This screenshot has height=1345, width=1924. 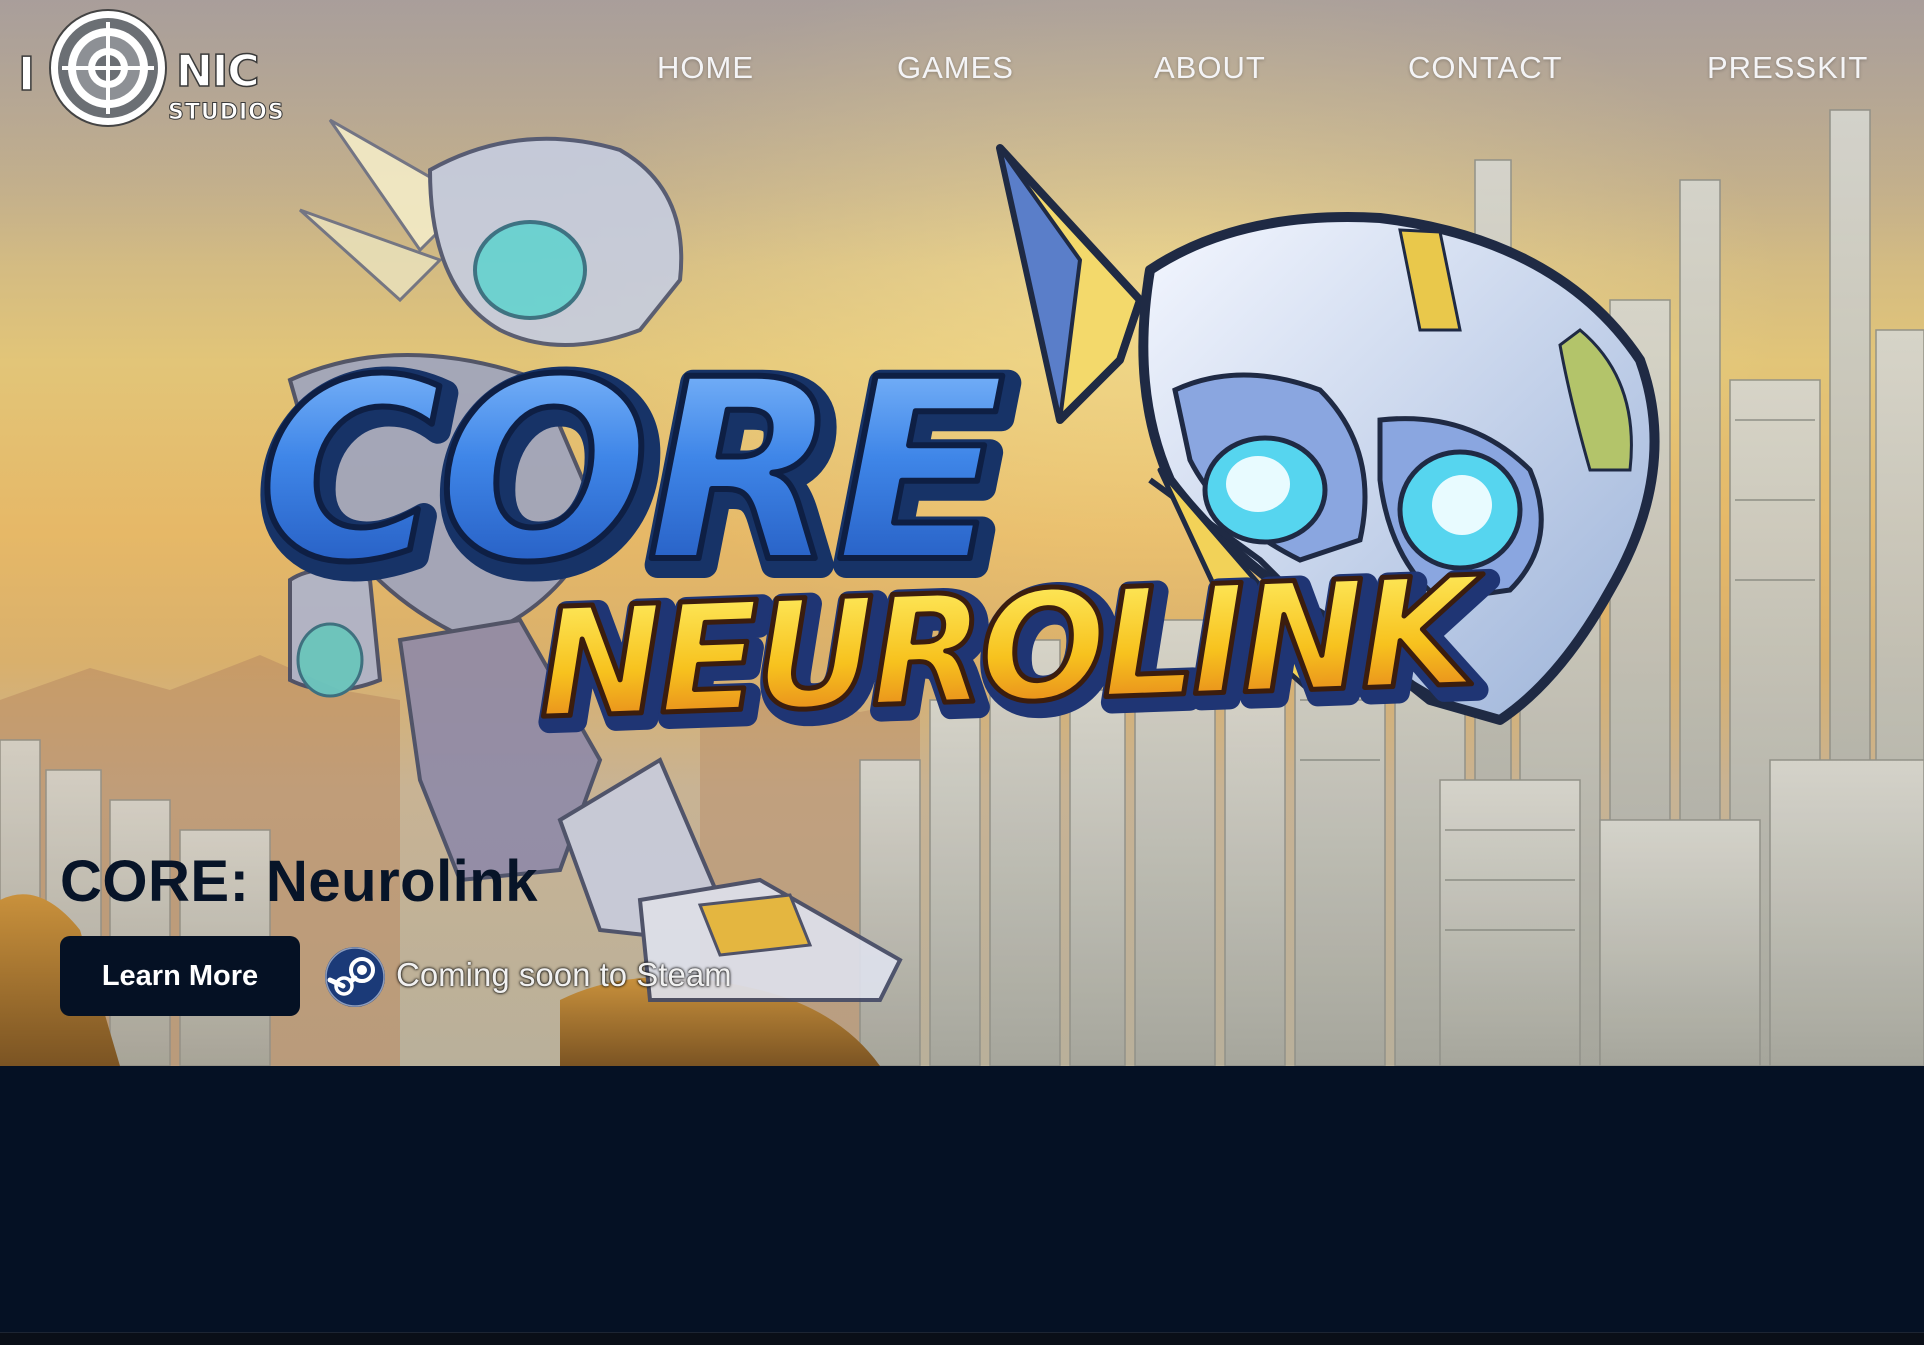 What do you see at coordinates (180, 976) in the screenshot?
I see `learn-more-button: Learn More` at bounding box center [180, 976].